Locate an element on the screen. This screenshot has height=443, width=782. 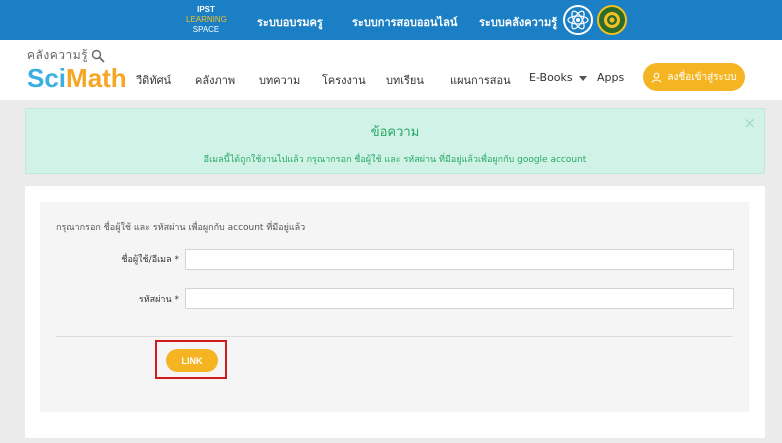
nav-item-lesson-plans: แผนการสอน is located at coordinates (480, 80).